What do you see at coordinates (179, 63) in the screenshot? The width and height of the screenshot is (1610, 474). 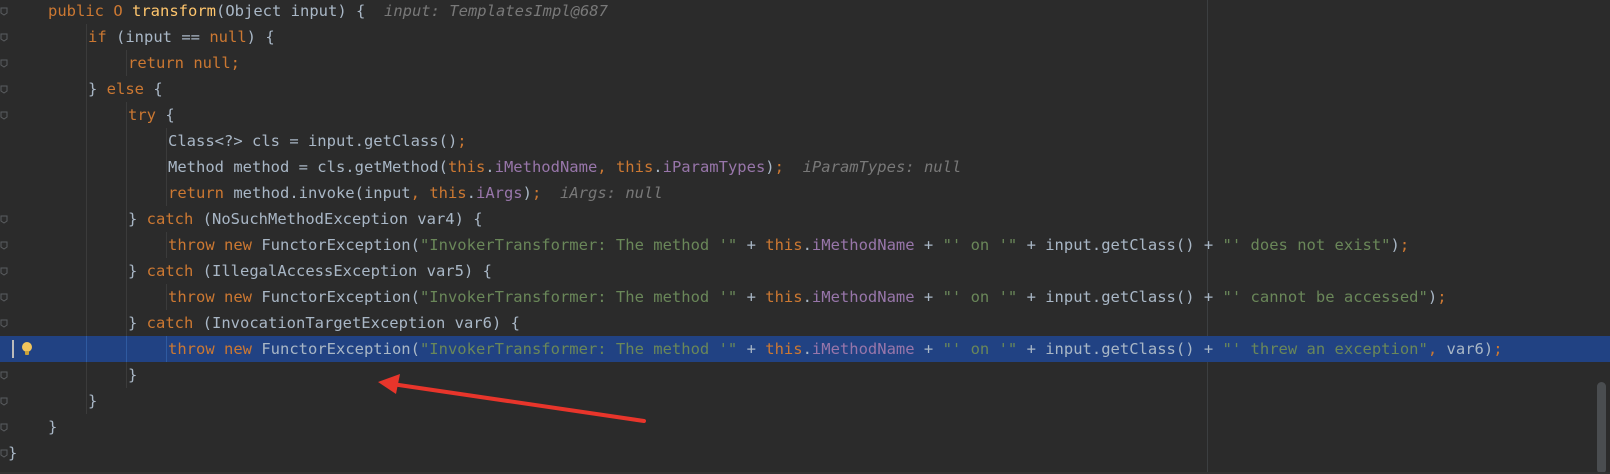 I see `code-token: return null` at bounding box center [179, 63].